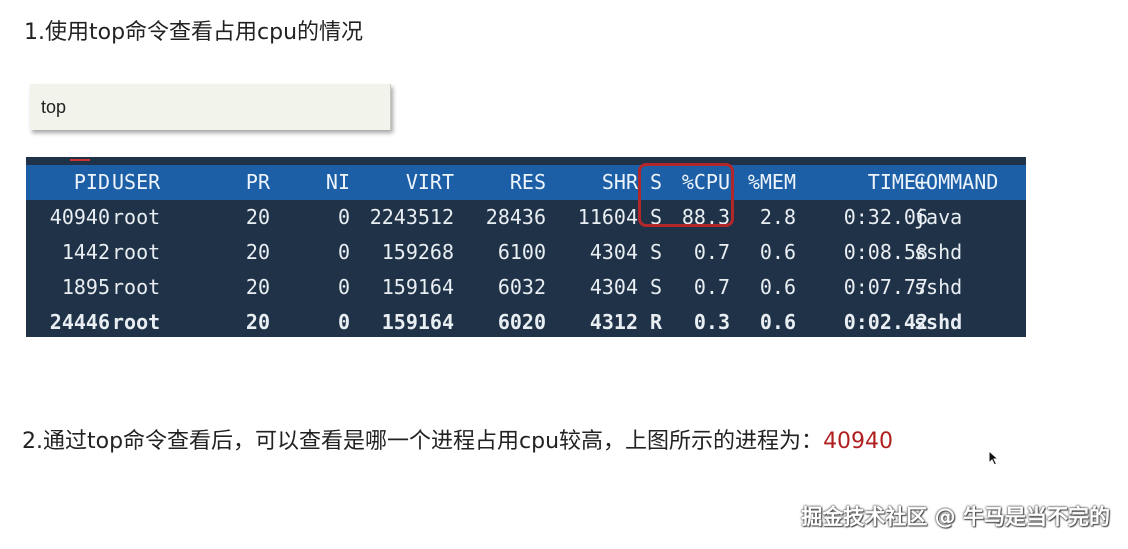  Describe the element at coordinates (656, 322) in the screenshot. I see `cell-s: R` at that location.